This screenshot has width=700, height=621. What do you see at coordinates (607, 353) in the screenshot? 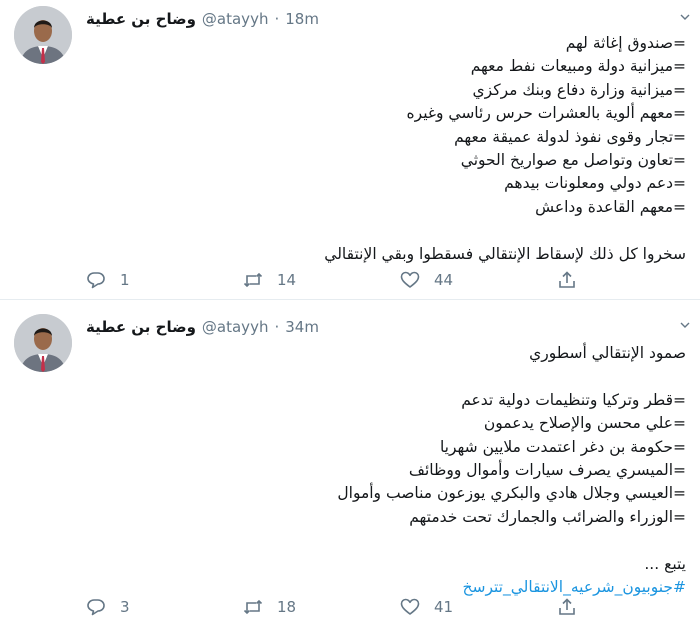
I see `tweet-line: صمود الإنتقالي أسطوري` at bounding box center [607, 353].